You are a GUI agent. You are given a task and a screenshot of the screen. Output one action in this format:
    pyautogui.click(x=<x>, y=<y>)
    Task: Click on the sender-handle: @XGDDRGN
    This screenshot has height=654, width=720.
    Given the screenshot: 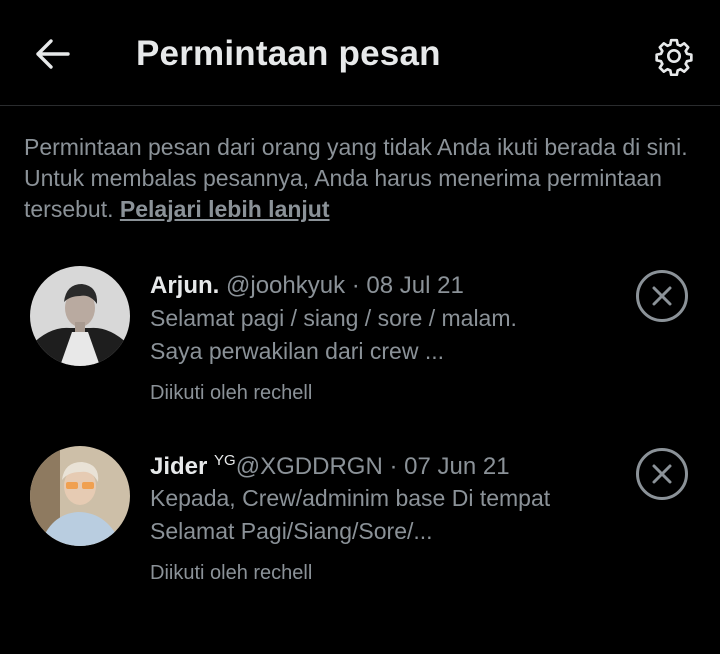 What is the action you would take?
    pyautogui.click(x=309, y=466)
    